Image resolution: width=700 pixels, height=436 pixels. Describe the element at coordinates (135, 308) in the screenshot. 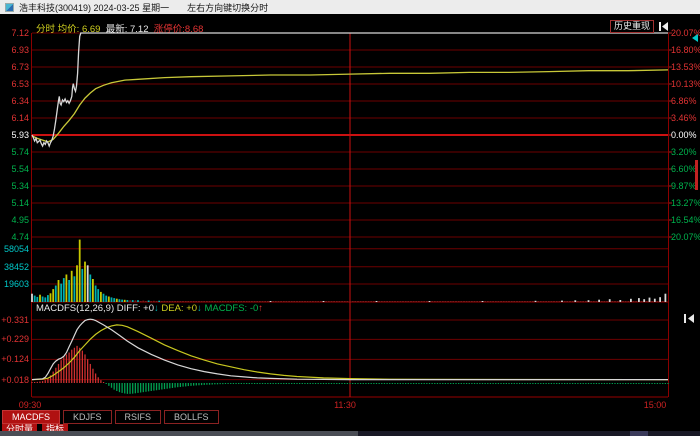

I see `diff-value: DIFF: +0` at that location.